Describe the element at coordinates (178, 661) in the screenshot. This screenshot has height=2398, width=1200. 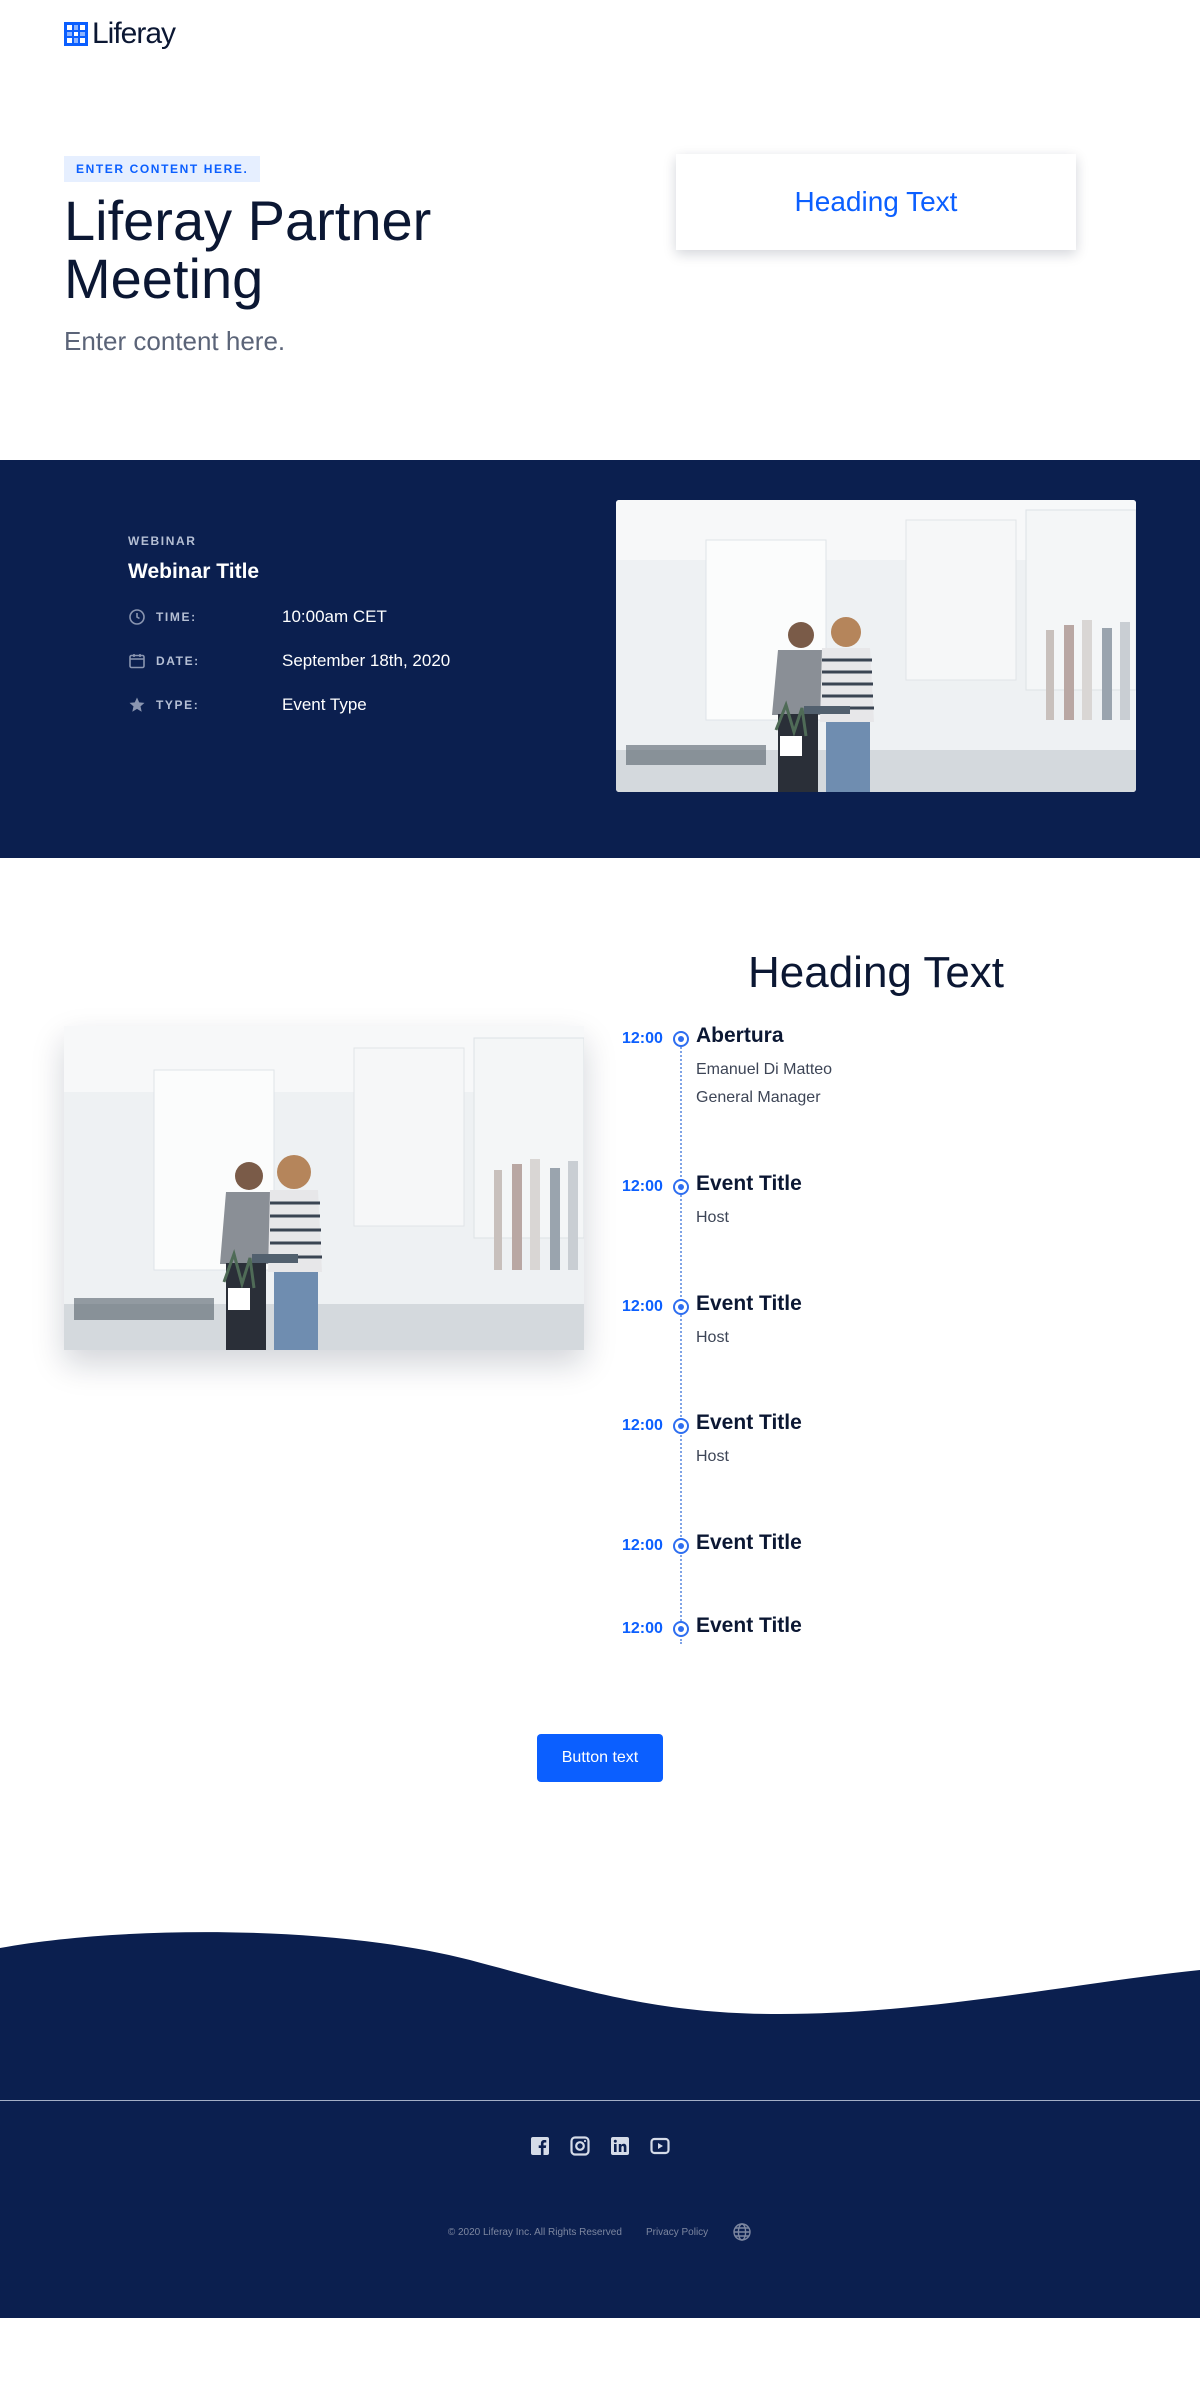
I see `date-label: DATE:` at that location.